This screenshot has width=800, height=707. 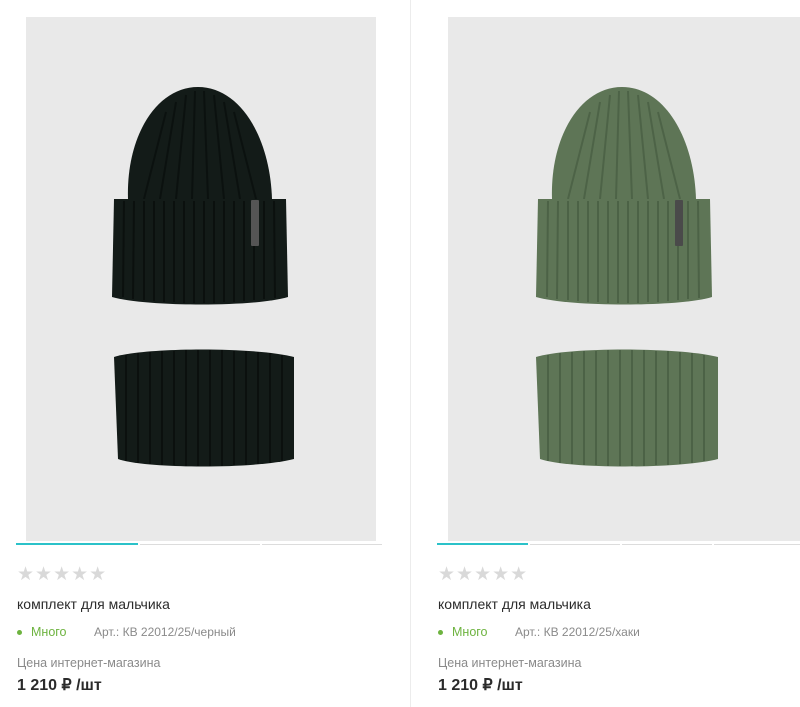 I want to click on article-number: Арт.: КВ 22012/25/хаки, so click(x=577, y=632).